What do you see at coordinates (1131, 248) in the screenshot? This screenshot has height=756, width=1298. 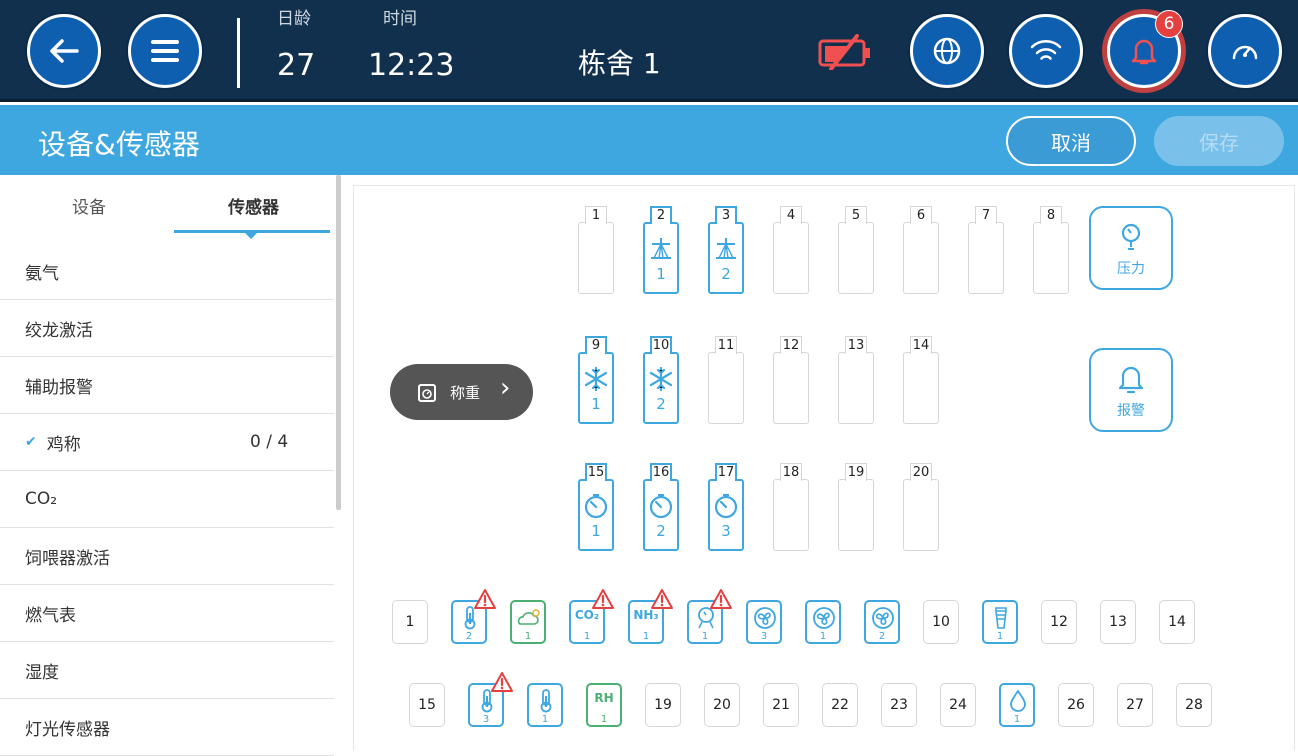 I see `pressure-button: 压力` at bounding box center [1131, 248].